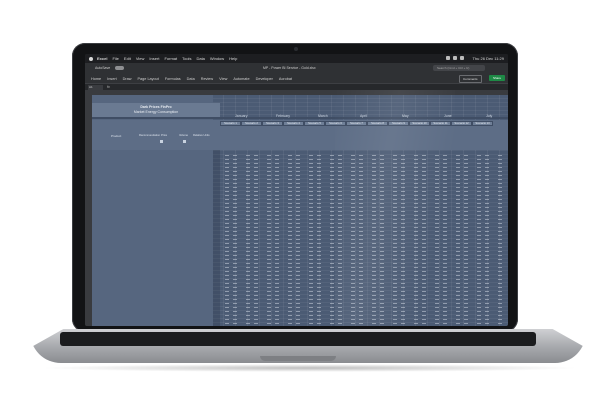 This screenshot has width=598, height=420. Describe the element at coordinates (207, 79) in the screenshot. I see `tab-review: Review` at that location.